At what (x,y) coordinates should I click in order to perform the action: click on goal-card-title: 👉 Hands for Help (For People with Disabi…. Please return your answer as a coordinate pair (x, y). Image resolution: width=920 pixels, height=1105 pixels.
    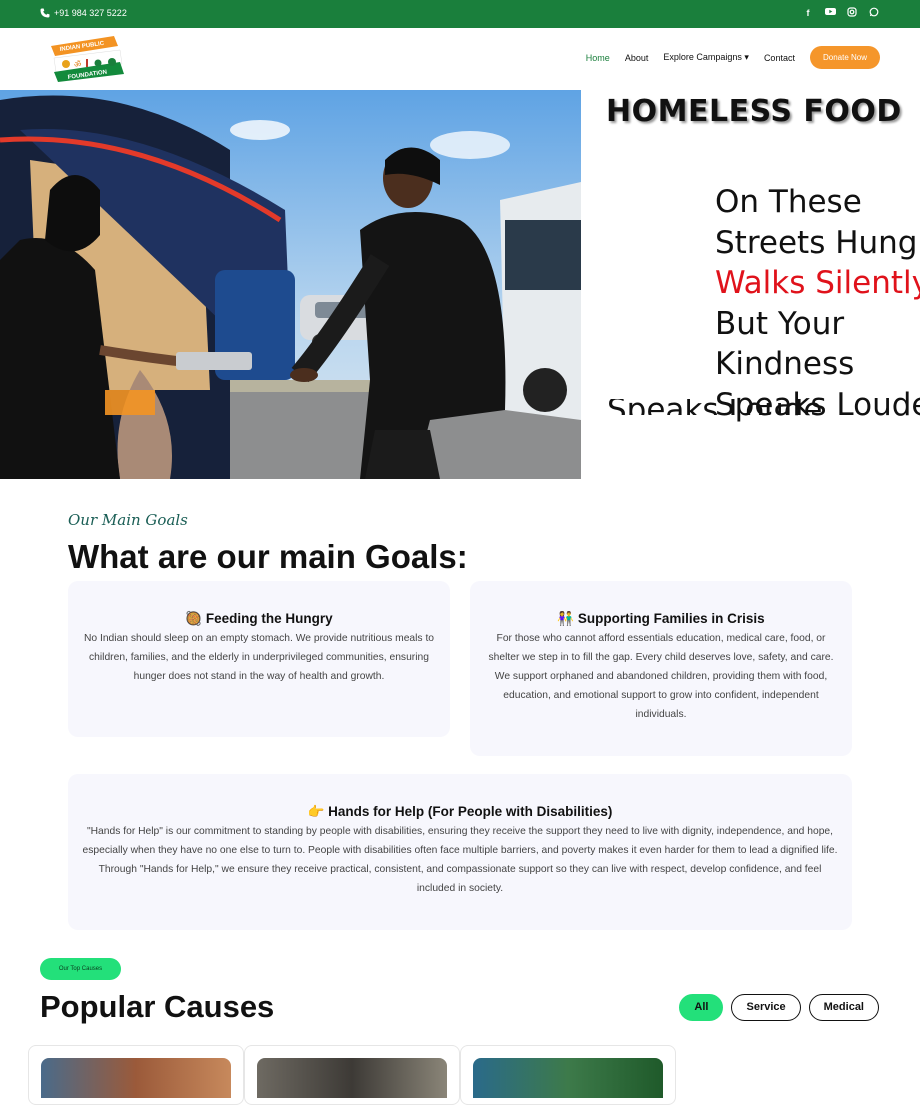
    Looking at the image, I should click on (460, 811).